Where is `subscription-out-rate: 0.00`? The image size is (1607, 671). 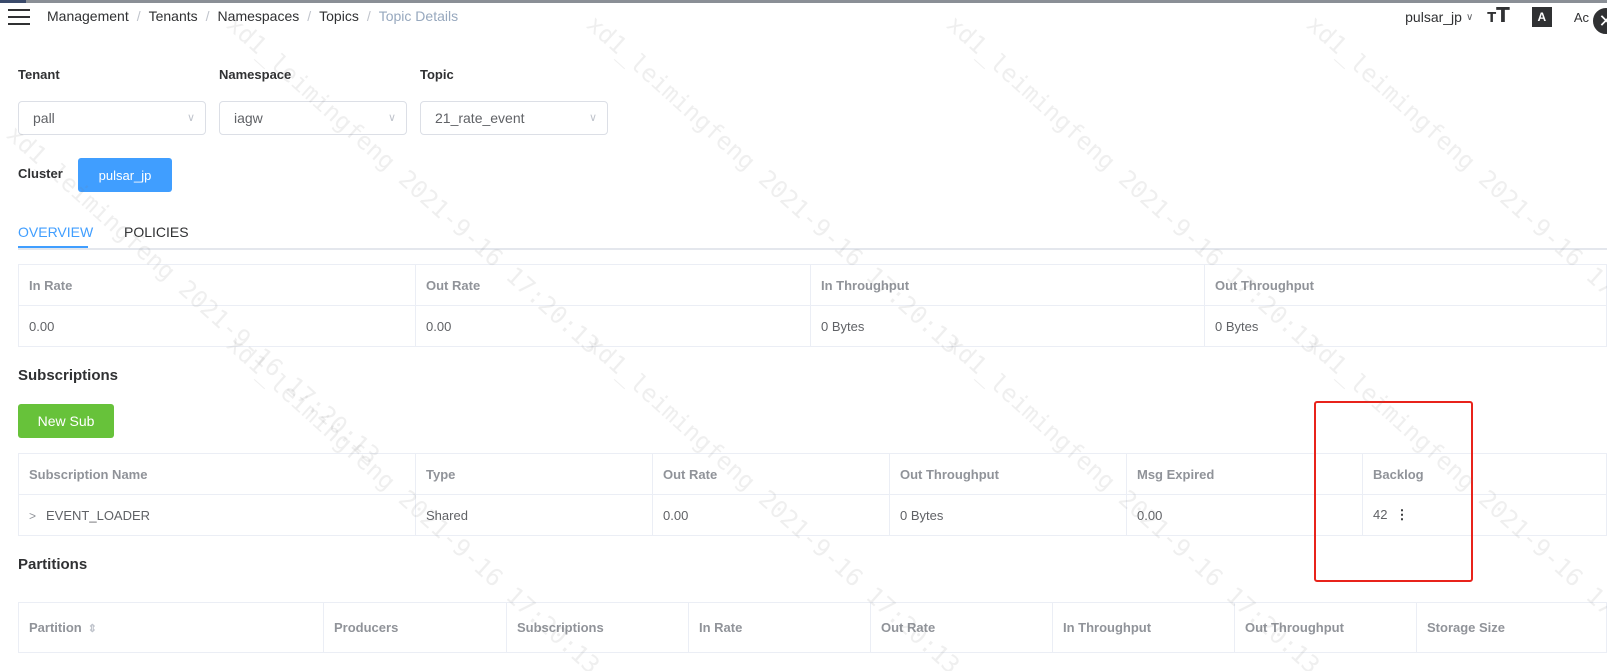 subscription-out-rate: 0.00 is located at coordinates (771, 515).